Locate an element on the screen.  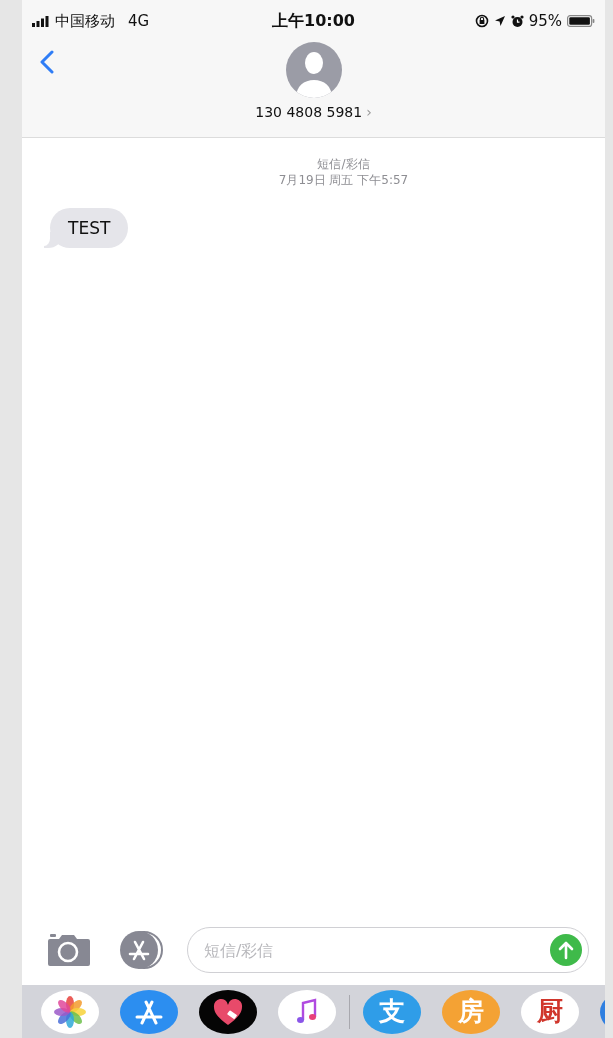
app-icon: 厨 is located at coordinates (550, 1011).